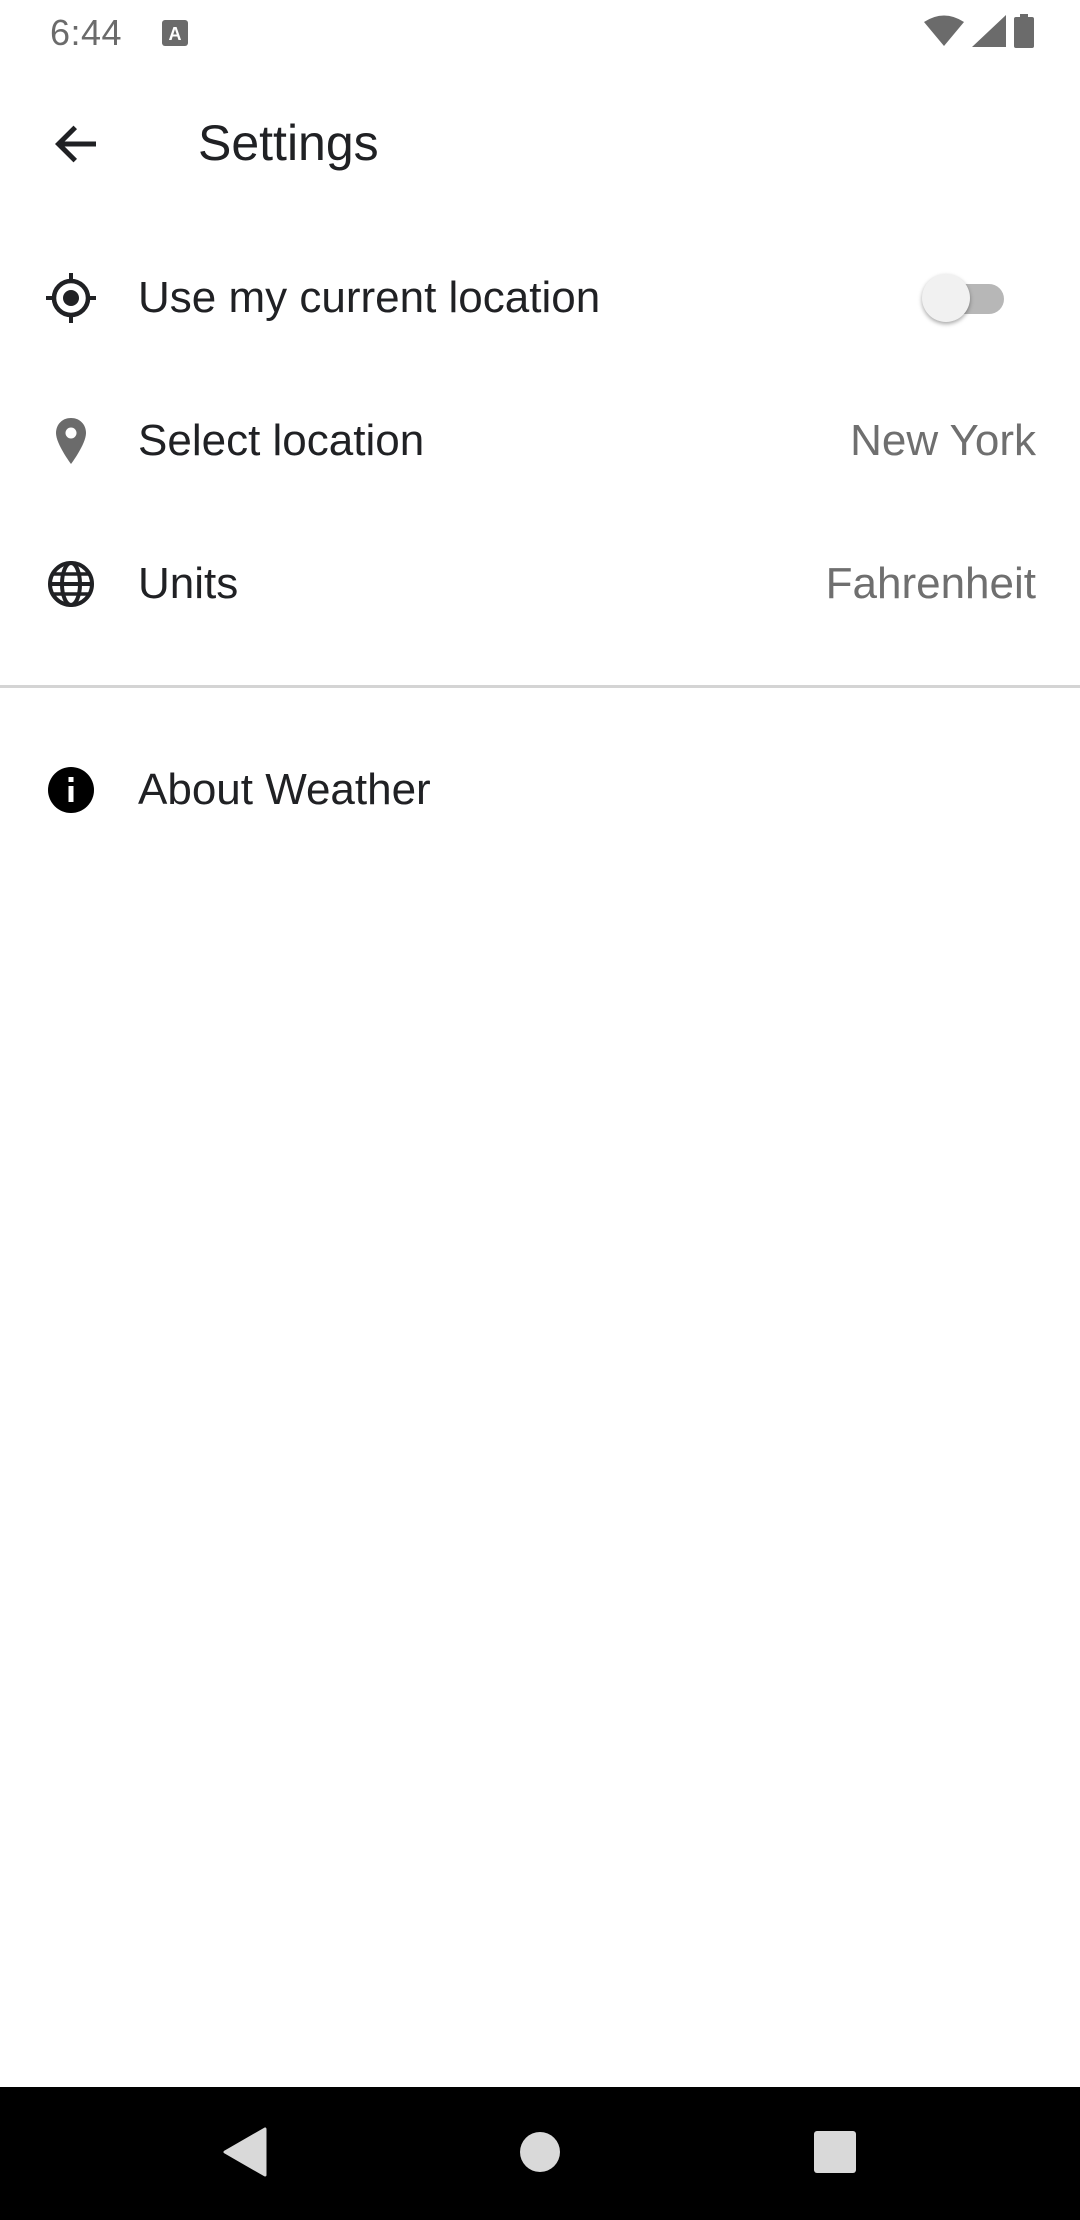 Image resolution: width=1080 pixels, height=2220 pixels. I want to click on setting-label: About Weather, so click(284, 789).